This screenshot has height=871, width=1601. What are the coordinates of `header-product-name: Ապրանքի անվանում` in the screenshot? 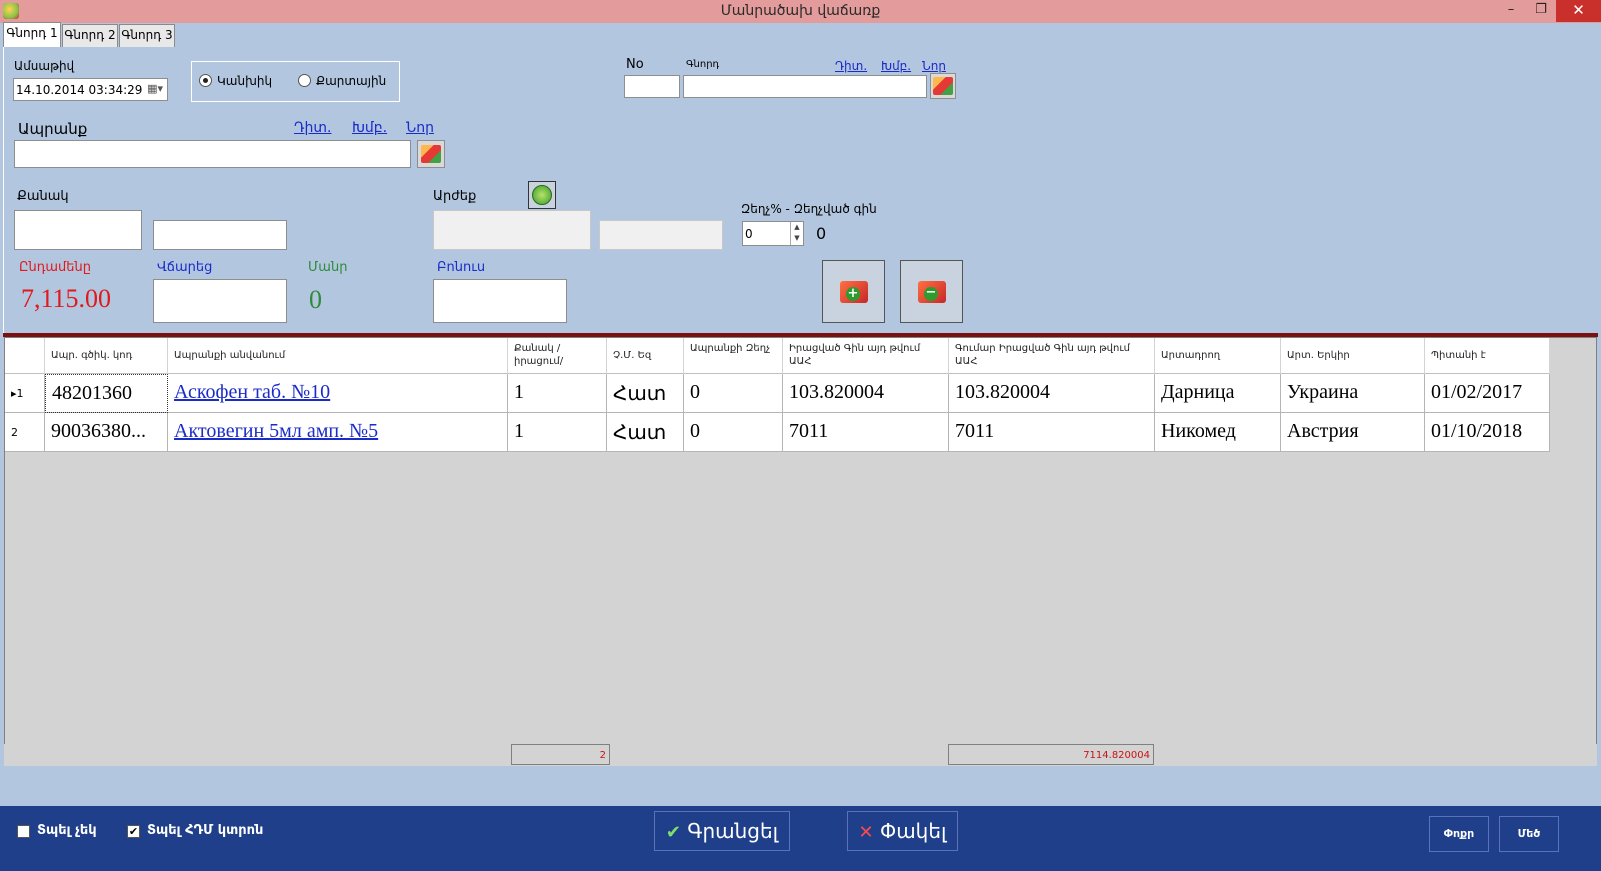 It's located at (338, 356).